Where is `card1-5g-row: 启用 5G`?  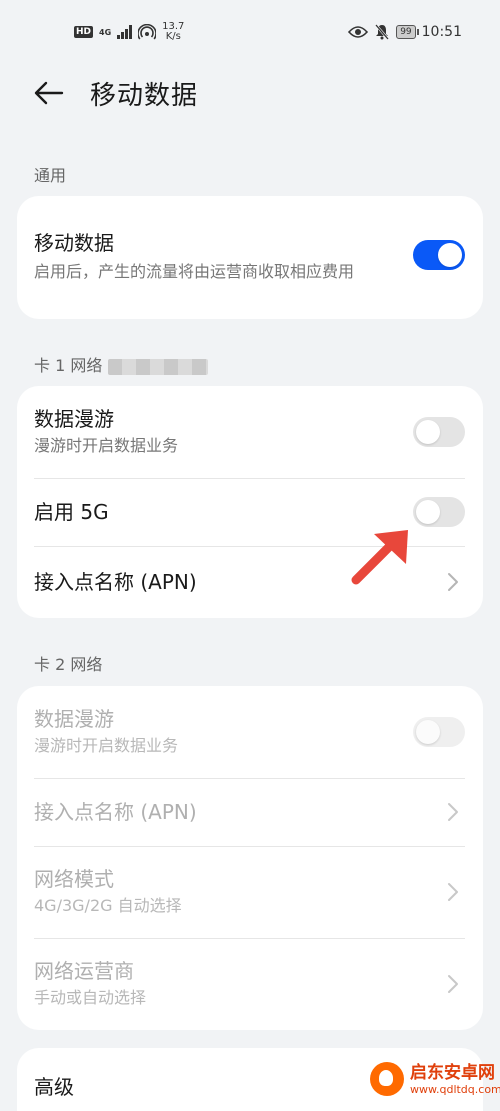 card1-5g-row: 启用 5G is located at coordinates (250, 512).